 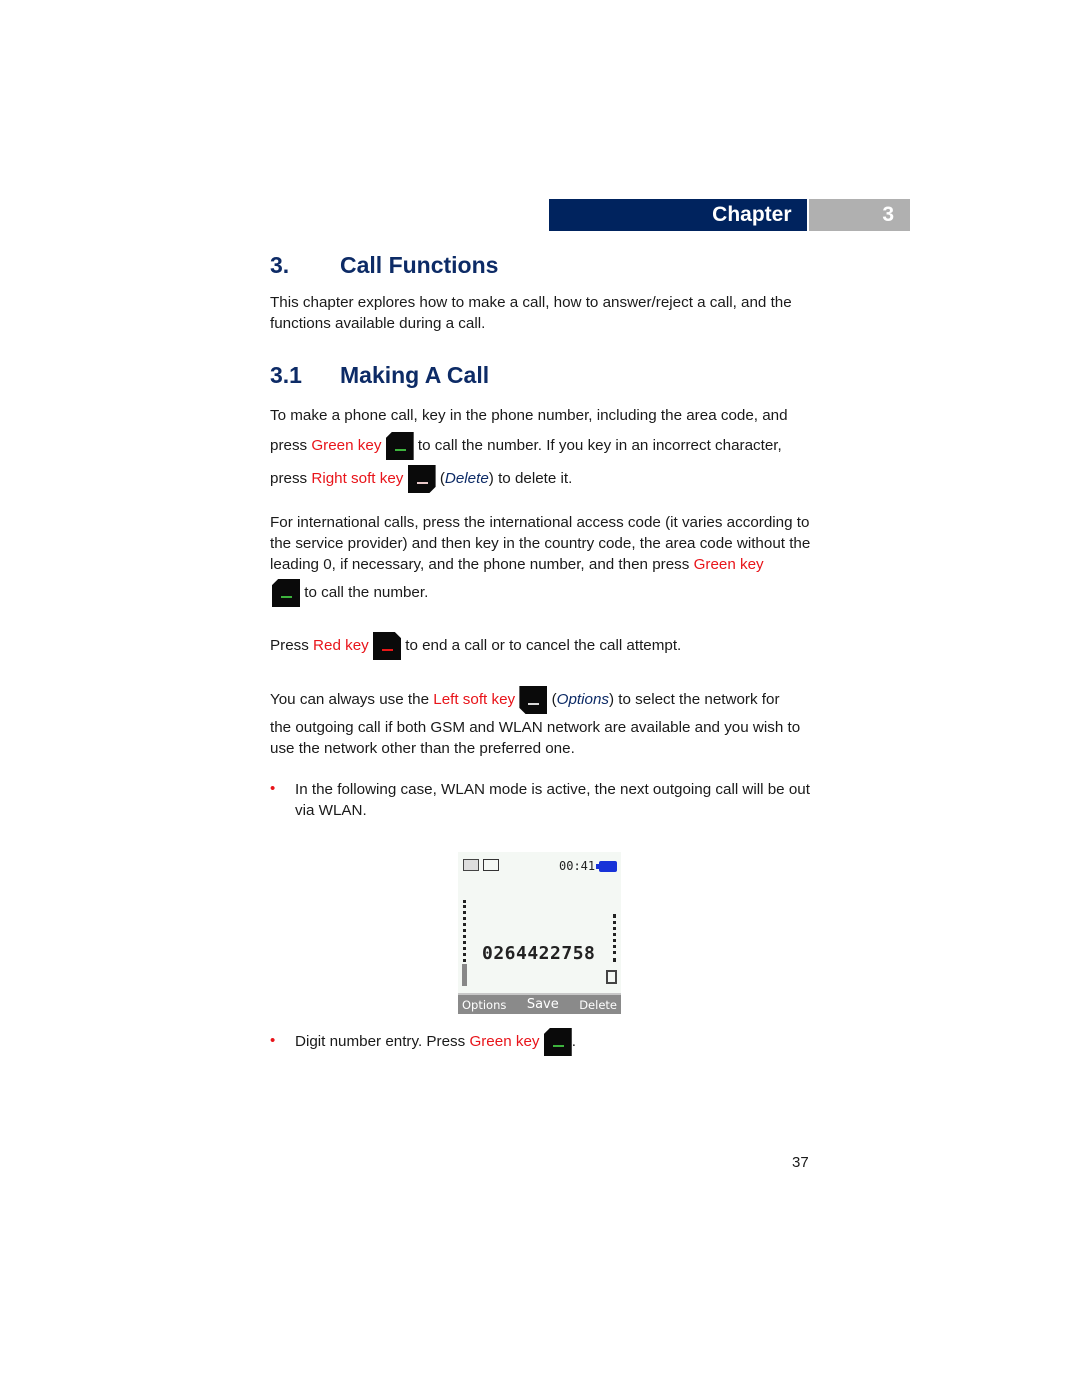 I want to click on bullet-digit-entry: Digit number entry. Press Green key ., so click(x=555, y=1042).